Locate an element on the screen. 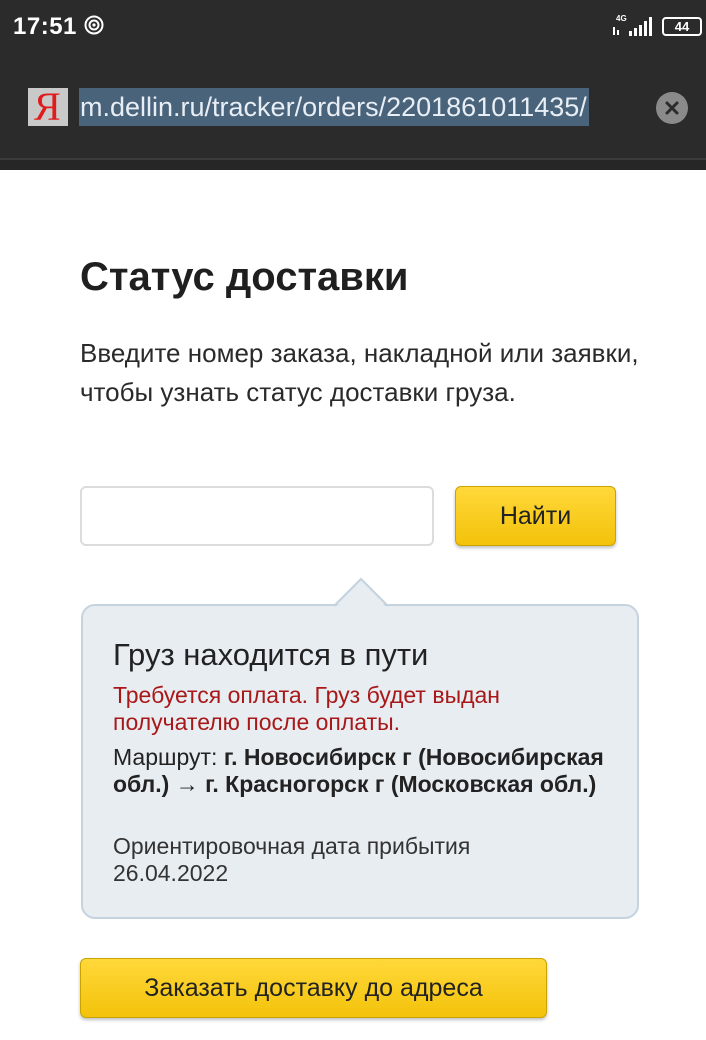 The height and width of the screenshot is (1040, 706). status-bar: 17:51 4G 44 is located at coordinates (353, 28).